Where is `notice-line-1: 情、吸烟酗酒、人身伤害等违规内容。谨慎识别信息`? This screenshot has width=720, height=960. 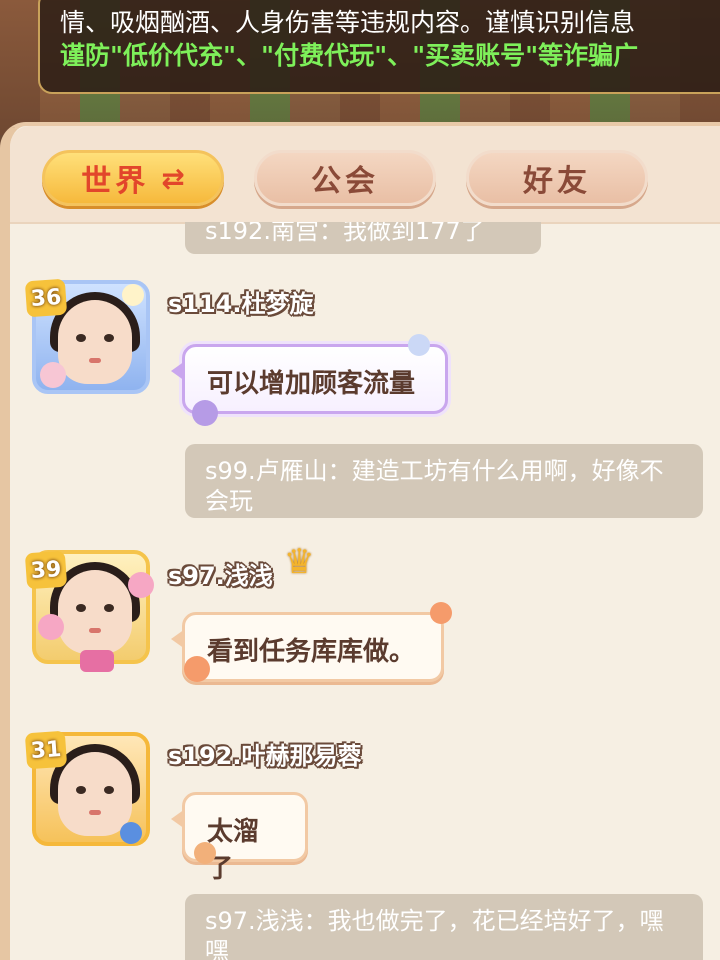
notice-line-1: 情、吸烟酗酒、人身伤害等违规内容。谨慎识别信息 is located at coordinates (348, 22).